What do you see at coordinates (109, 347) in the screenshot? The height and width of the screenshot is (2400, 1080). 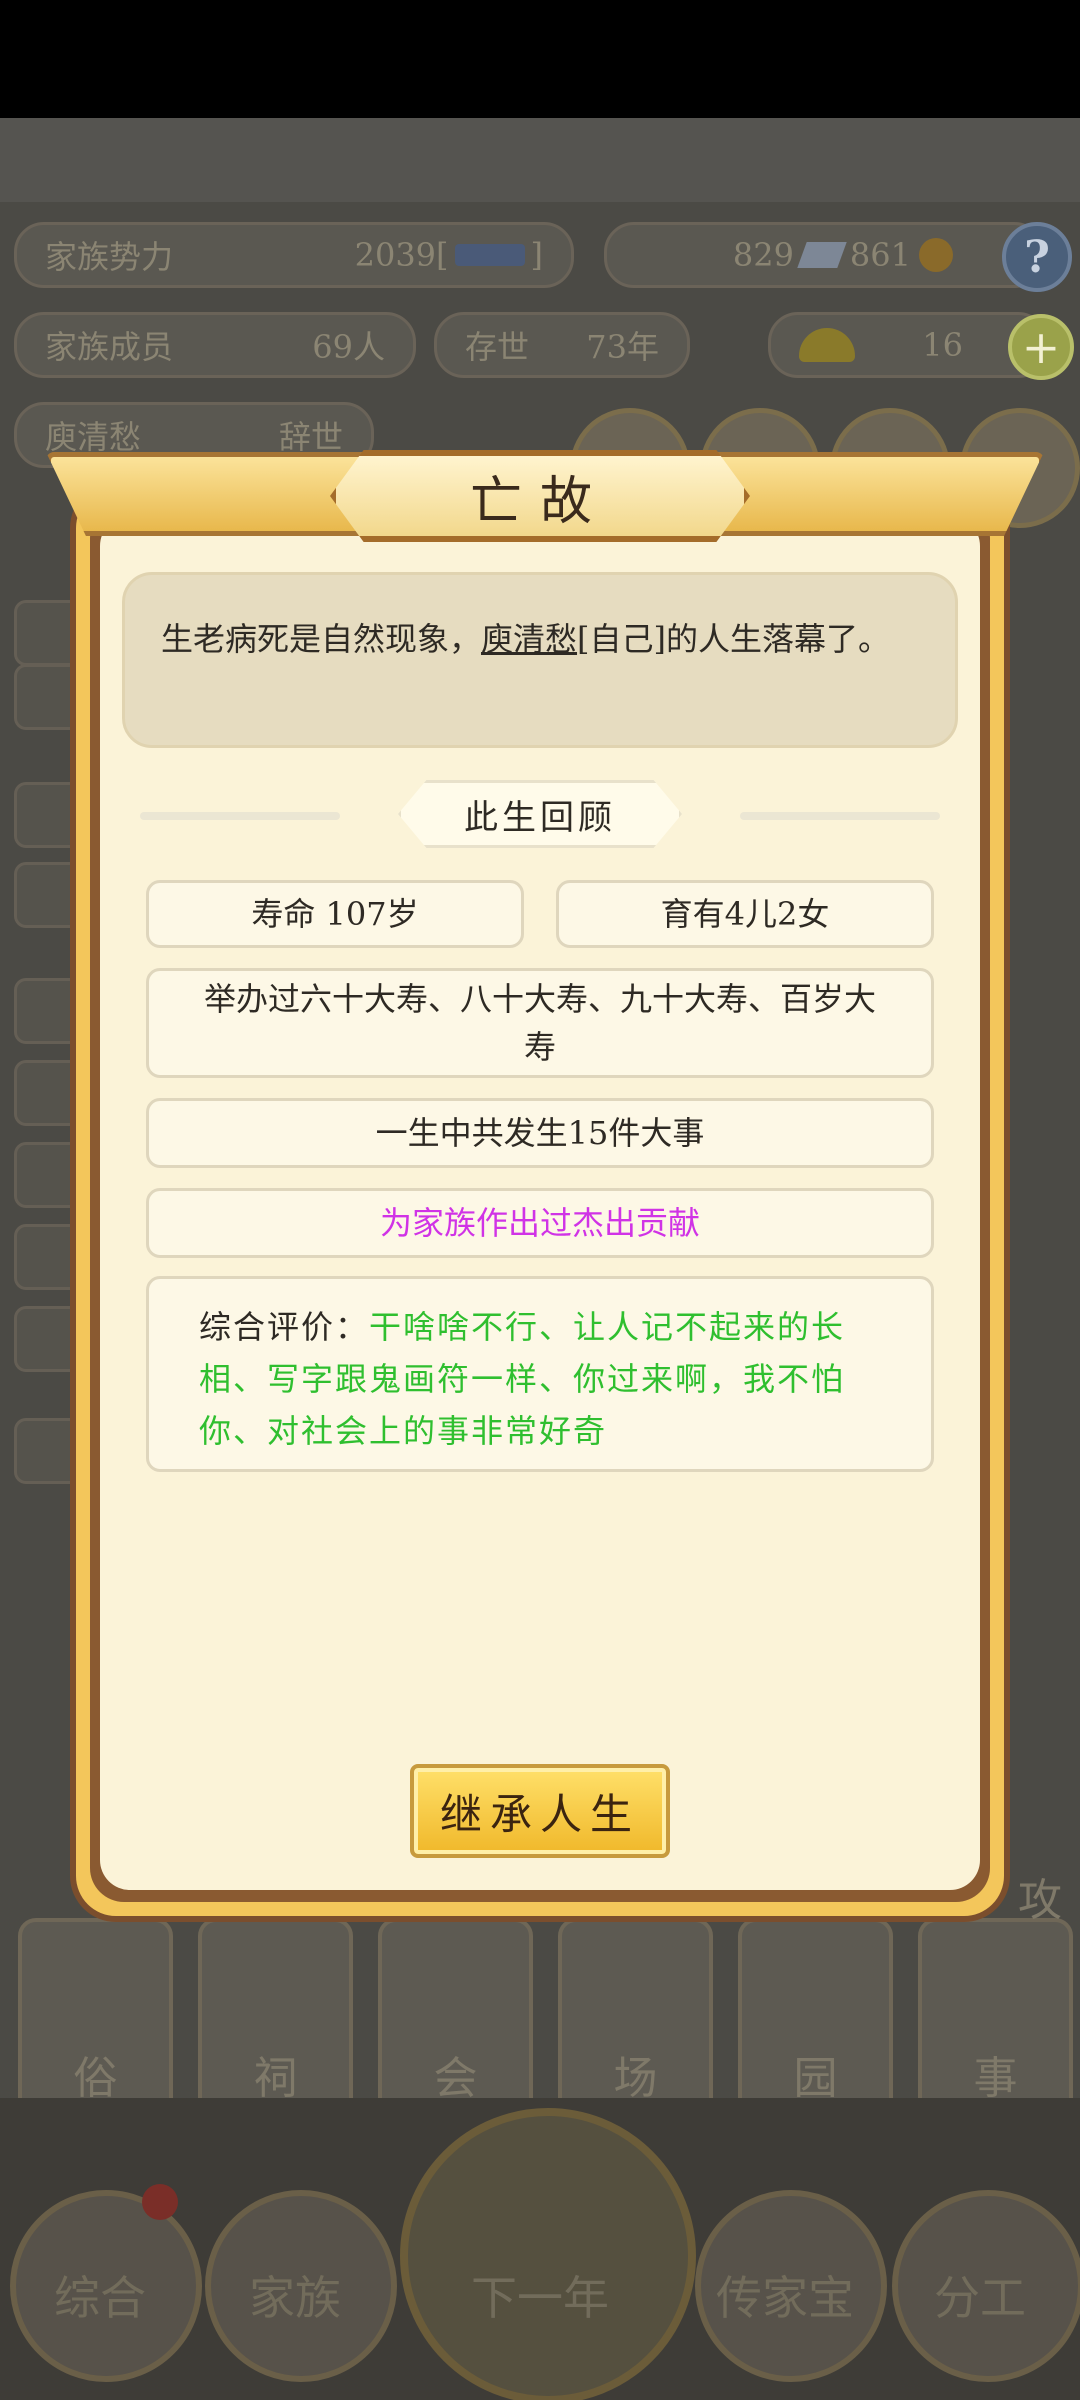 I see `members-label: 家族成员` at bounding box center [109, 347].